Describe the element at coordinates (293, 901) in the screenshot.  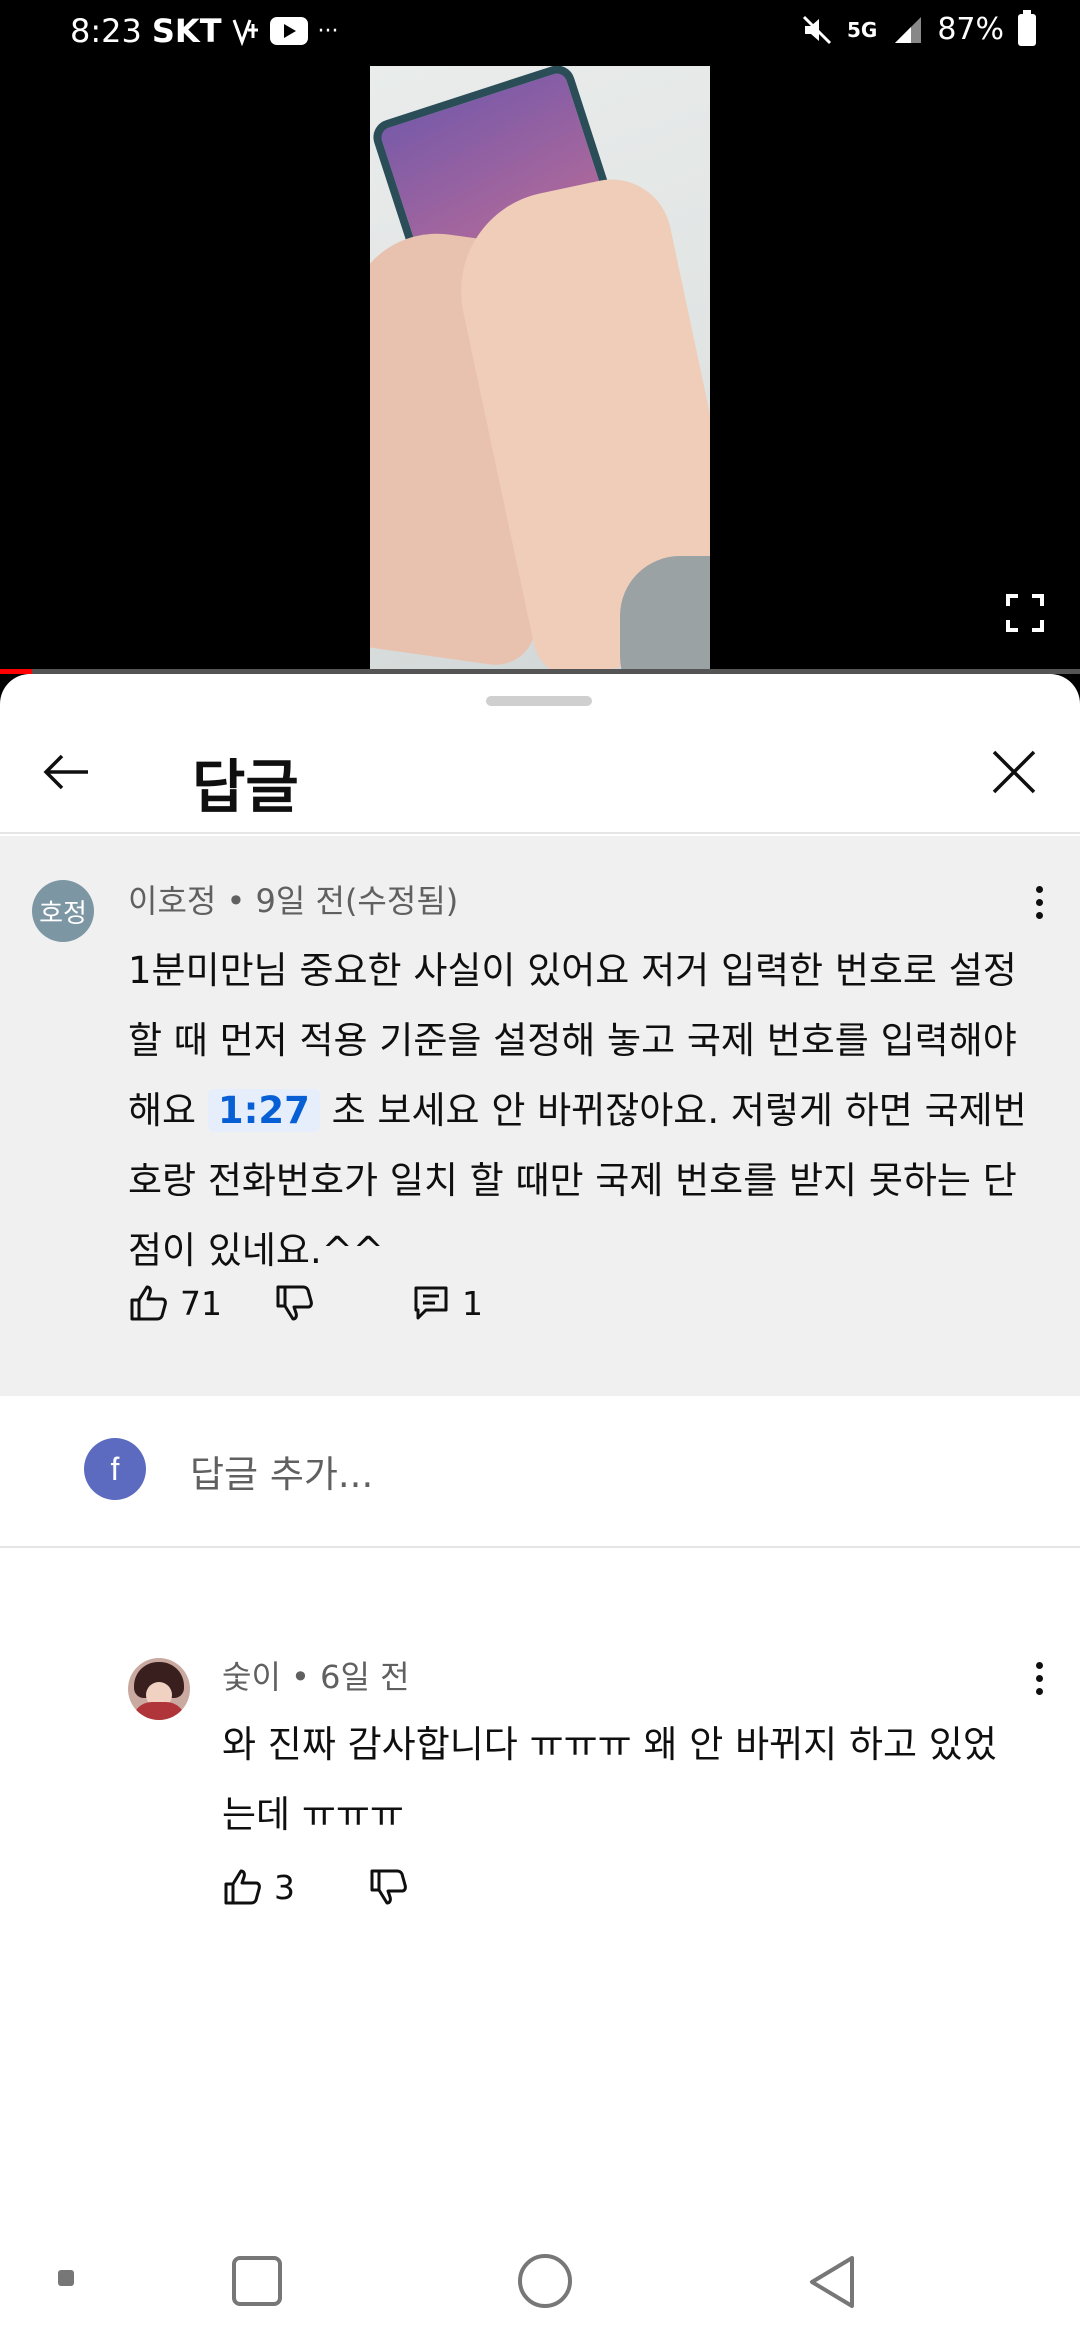
I see `comment-author-meta: 이호정 • 9일 전(수정됨)` at that location.